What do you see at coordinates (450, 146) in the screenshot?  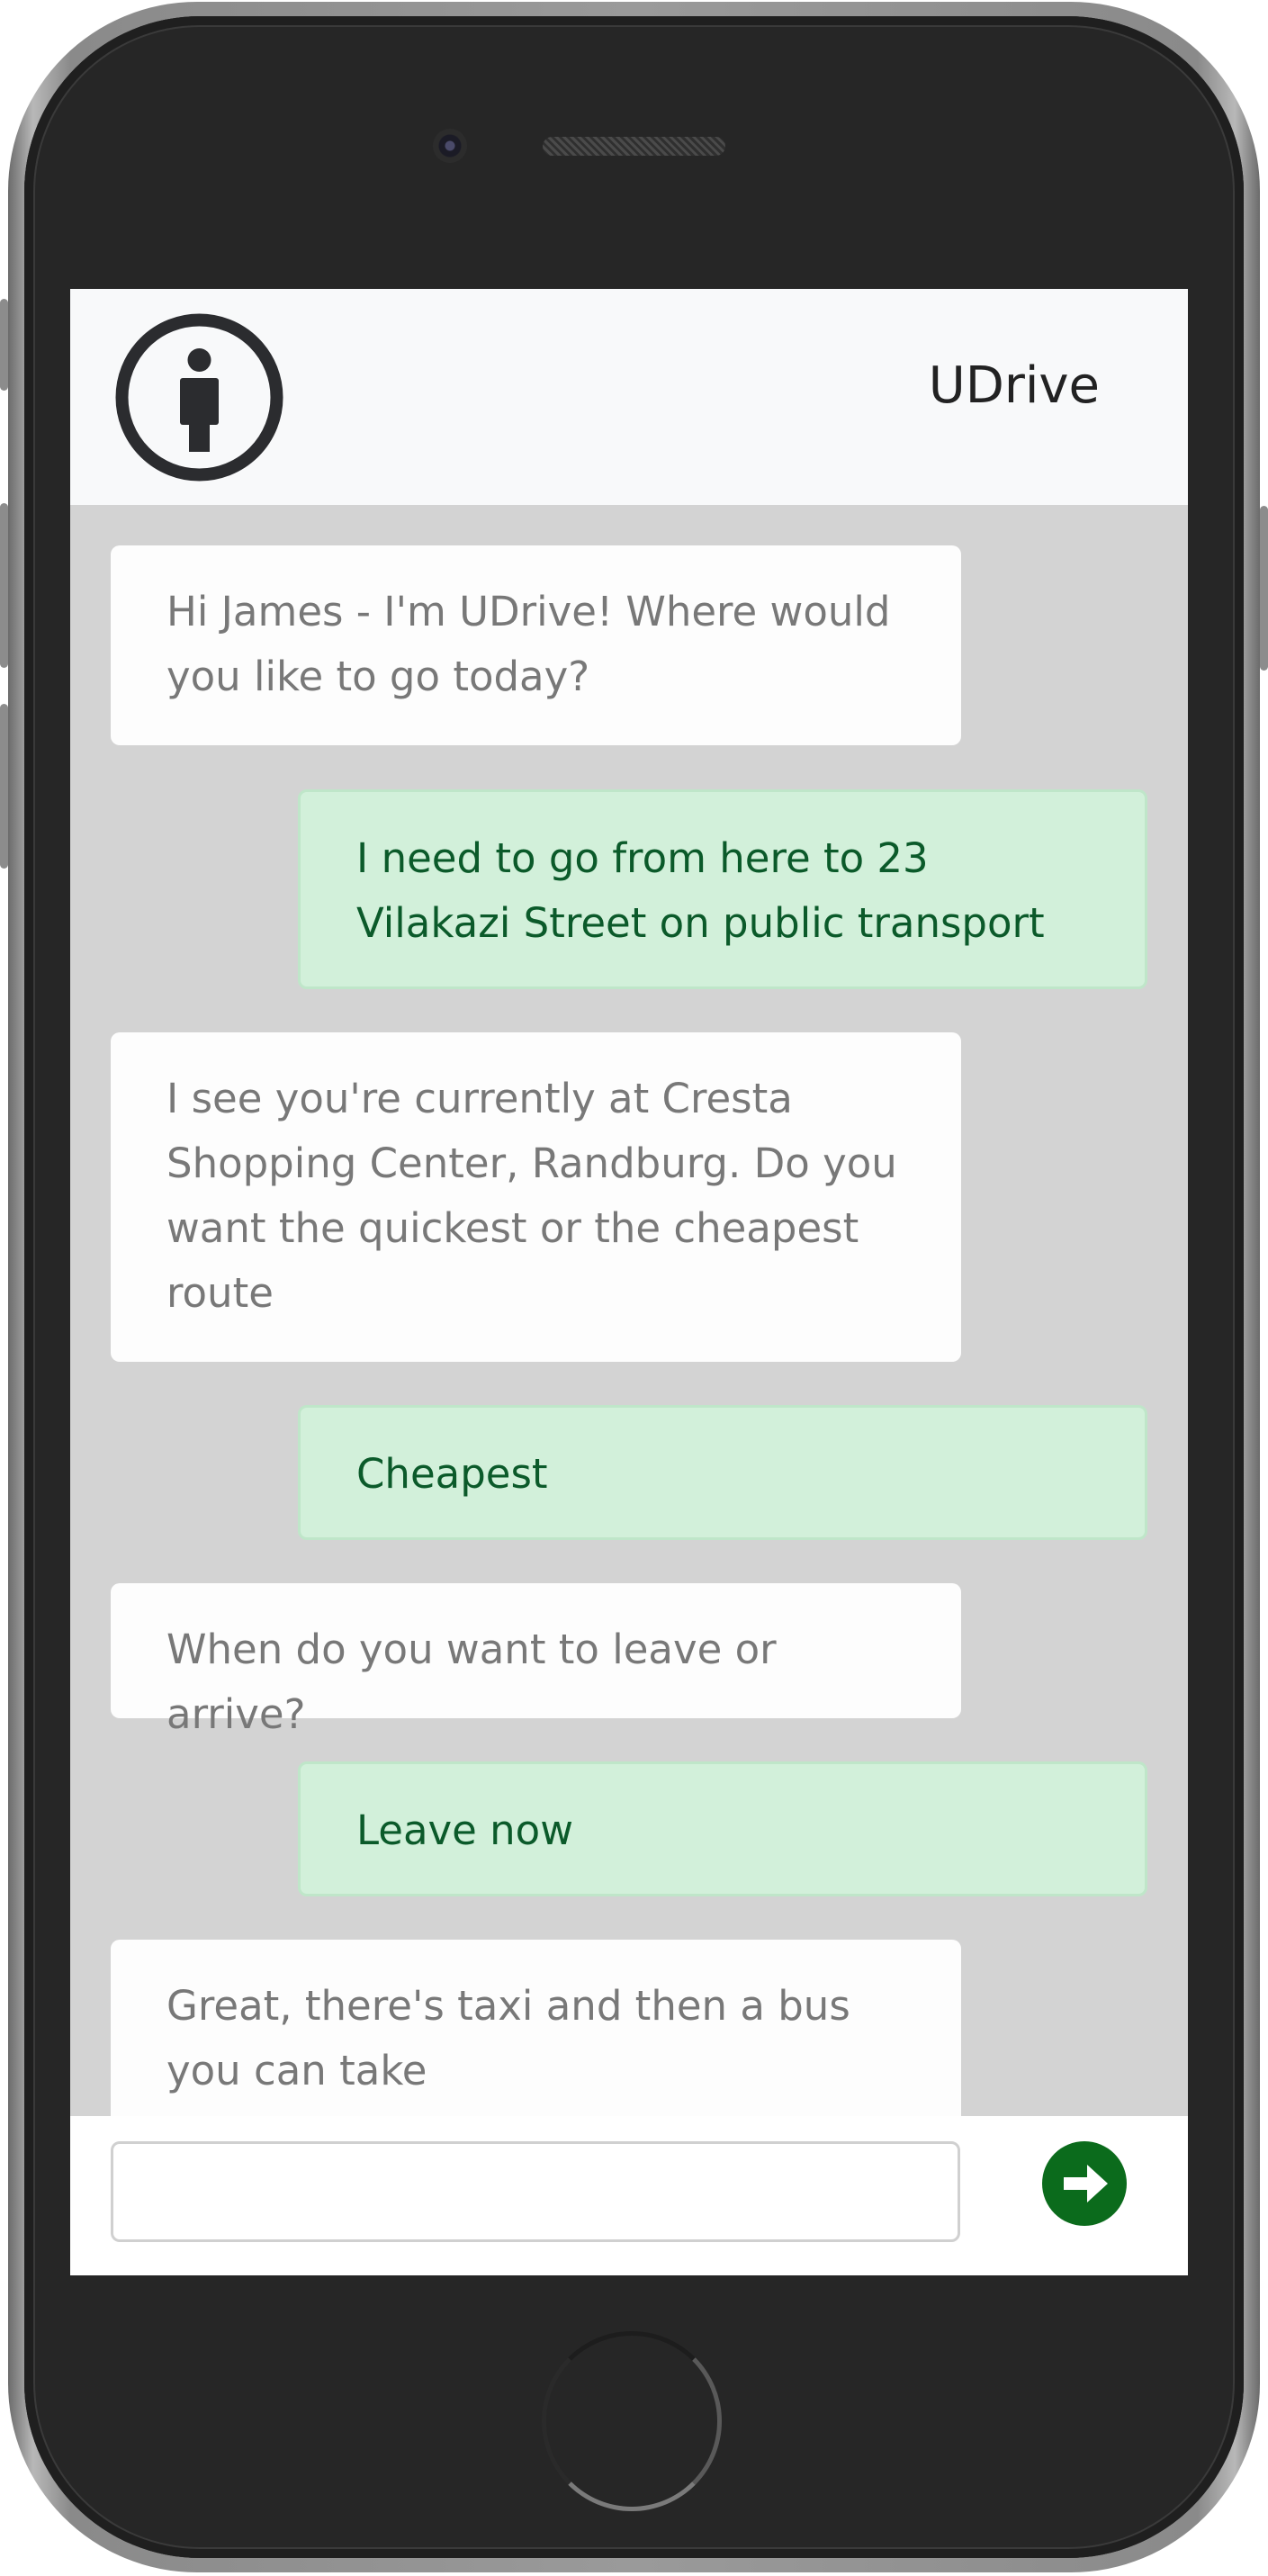 I see `front-camera` at bounding box center [450, 146].